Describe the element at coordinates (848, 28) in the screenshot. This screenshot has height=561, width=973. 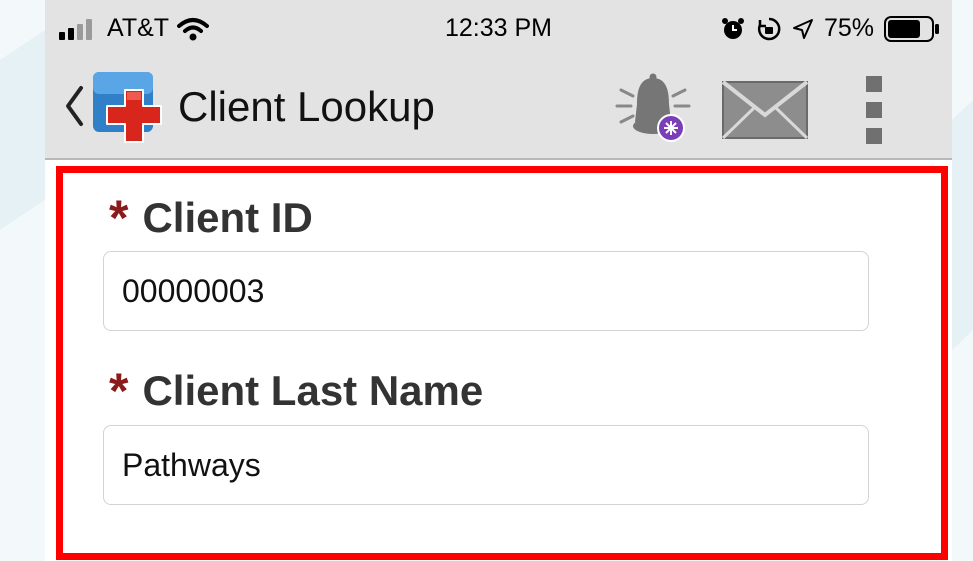
I see `battery-percent: 75%` at that location.